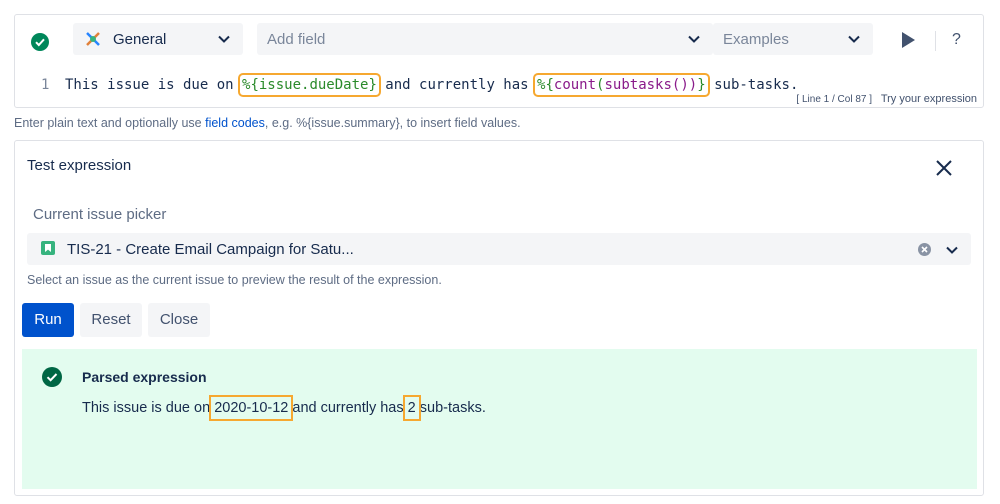 This screenshot has width=1000, height=504. I want to click on code-token: count, so click(575, 85).